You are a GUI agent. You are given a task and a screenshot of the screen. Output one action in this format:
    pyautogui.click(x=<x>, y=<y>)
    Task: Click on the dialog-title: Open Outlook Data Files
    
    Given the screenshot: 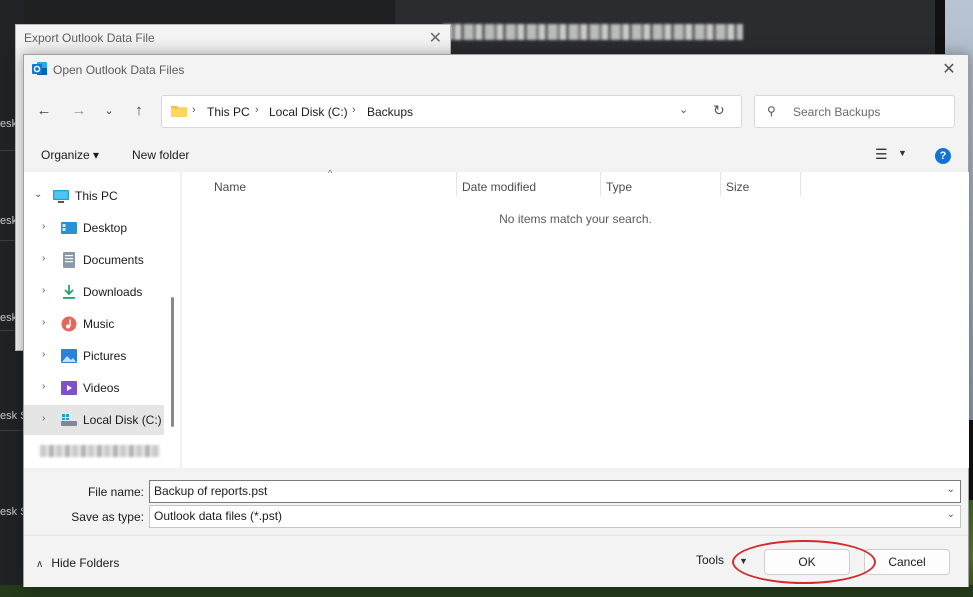 What is the action you would take?
    pyautogui.click(x=119, y=70)
    